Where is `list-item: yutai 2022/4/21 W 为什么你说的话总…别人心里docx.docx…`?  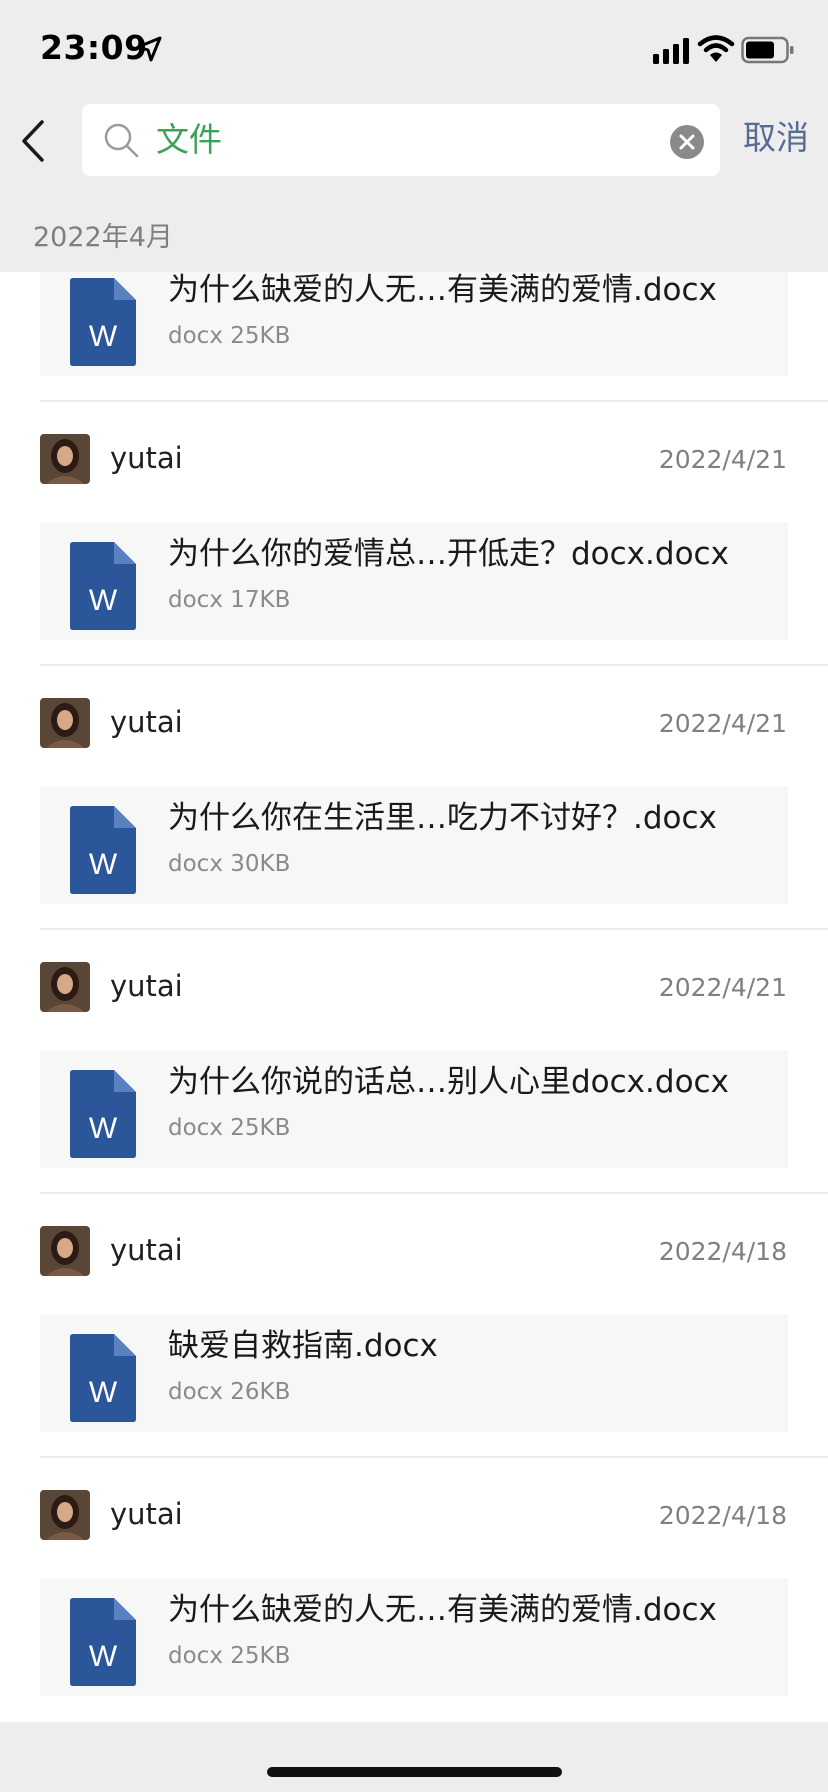
list-item: yutai 2022/4/21 W 为什么你说的话总…别人心里docx.docx… is located at coordinates (414, 1062).